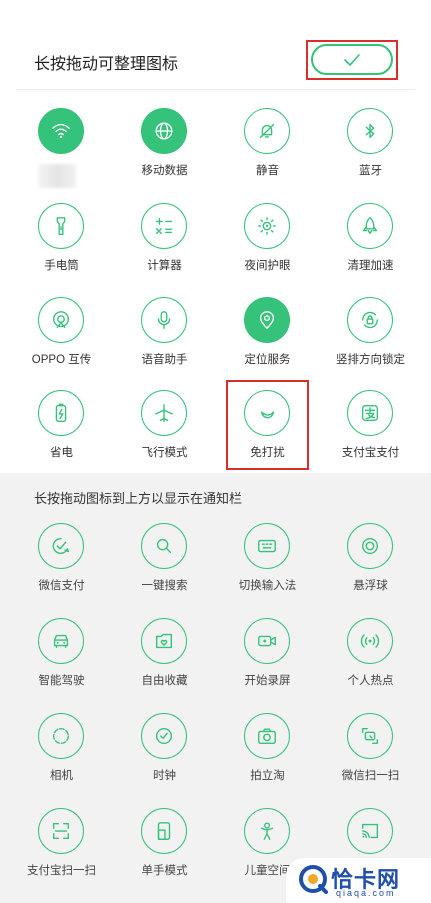 Image resolution: width=431 pixels, height=903 pixels. Describe the element at coordinates (164, 681) in the screenshot. I see `available-tile-favorites-label: 自由收藏` at that location.